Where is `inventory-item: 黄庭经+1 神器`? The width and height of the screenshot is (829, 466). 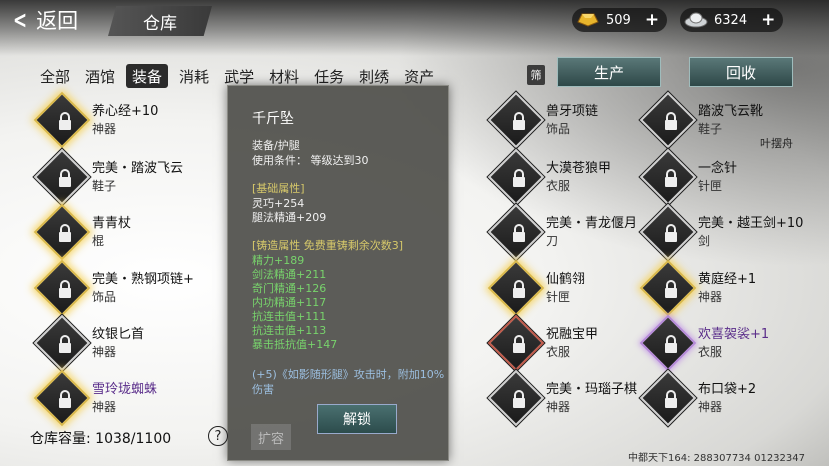 inventory-item: 黄庭经+1 神器 is located at coordinates (723, 288).